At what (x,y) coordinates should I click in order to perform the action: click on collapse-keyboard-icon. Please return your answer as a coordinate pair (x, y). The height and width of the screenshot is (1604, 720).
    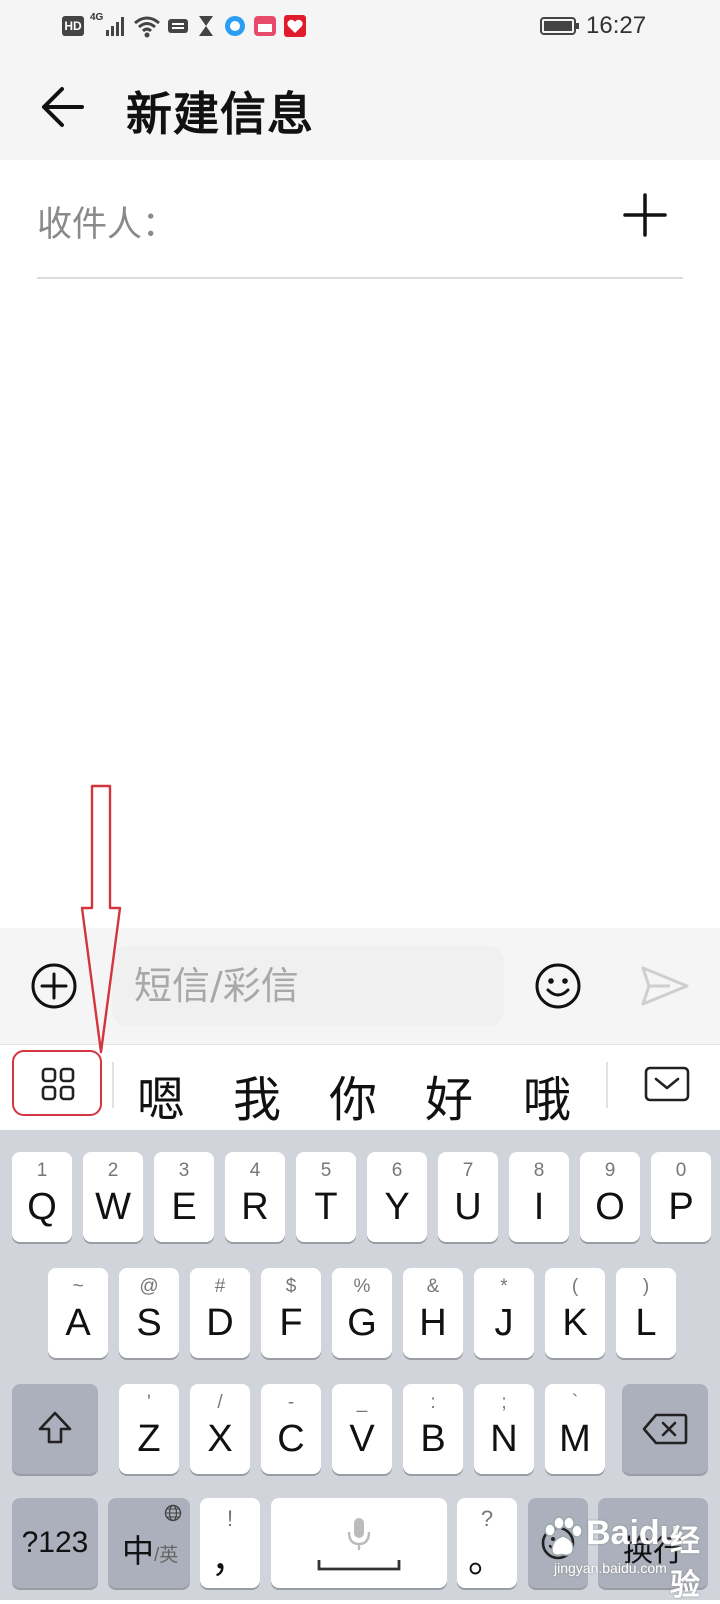
    Looking at the image, I should click on (667, 1084).